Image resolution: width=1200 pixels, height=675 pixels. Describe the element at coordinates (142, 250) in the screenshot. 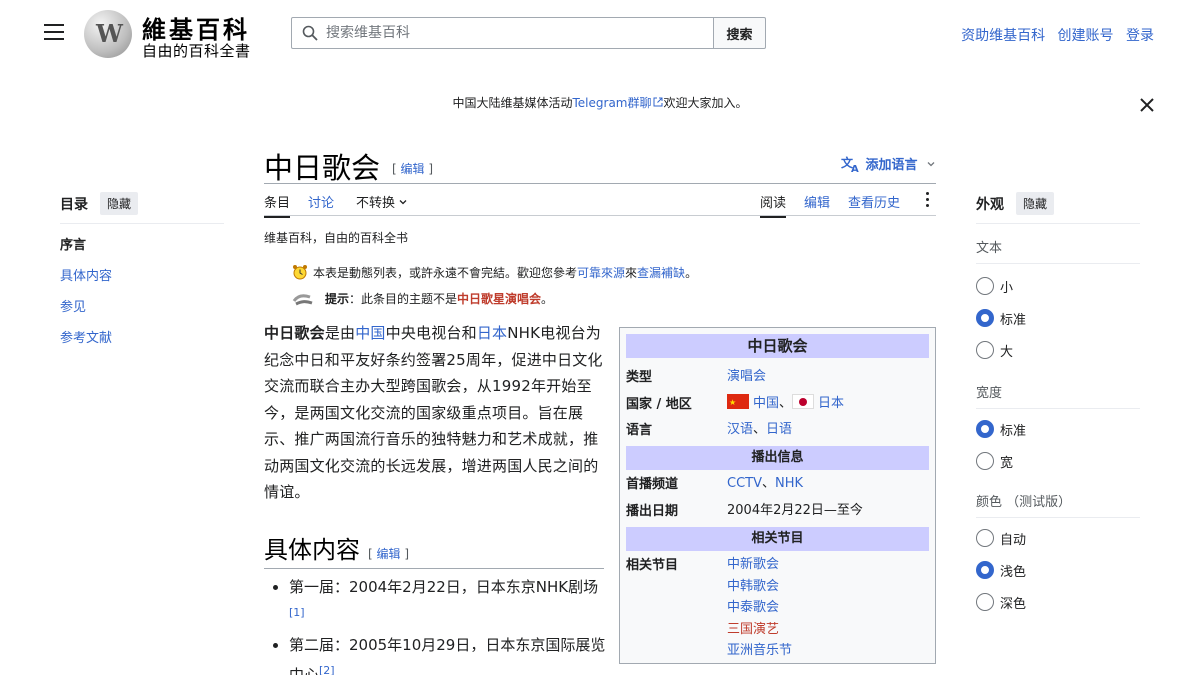

I see `toc-item-lead: 序言` at that location.